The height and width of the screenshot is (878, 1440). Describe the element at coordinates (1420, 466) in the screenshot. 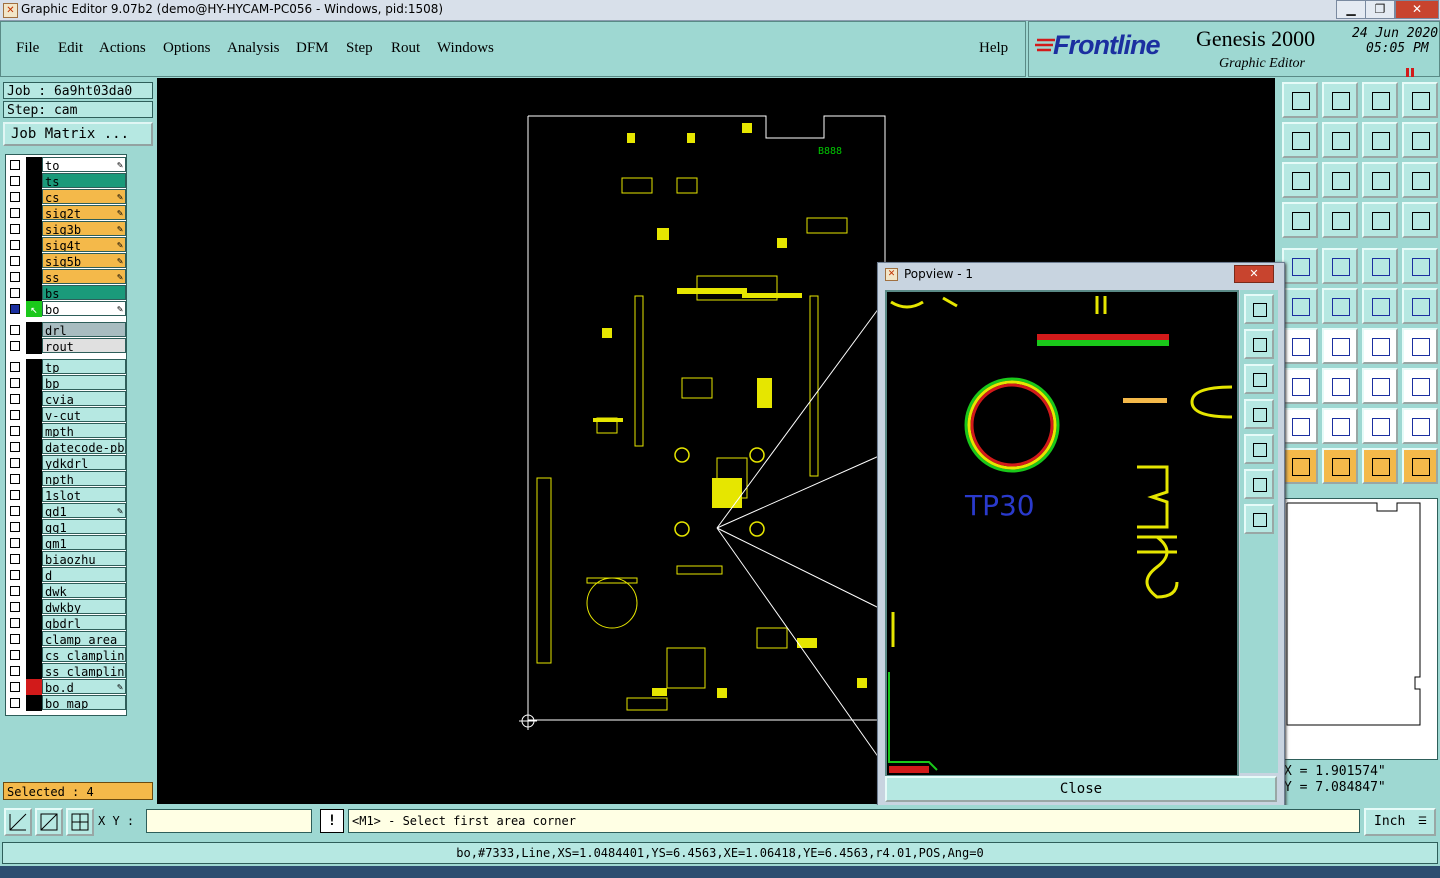

I see `pointer-d-button` at that location.